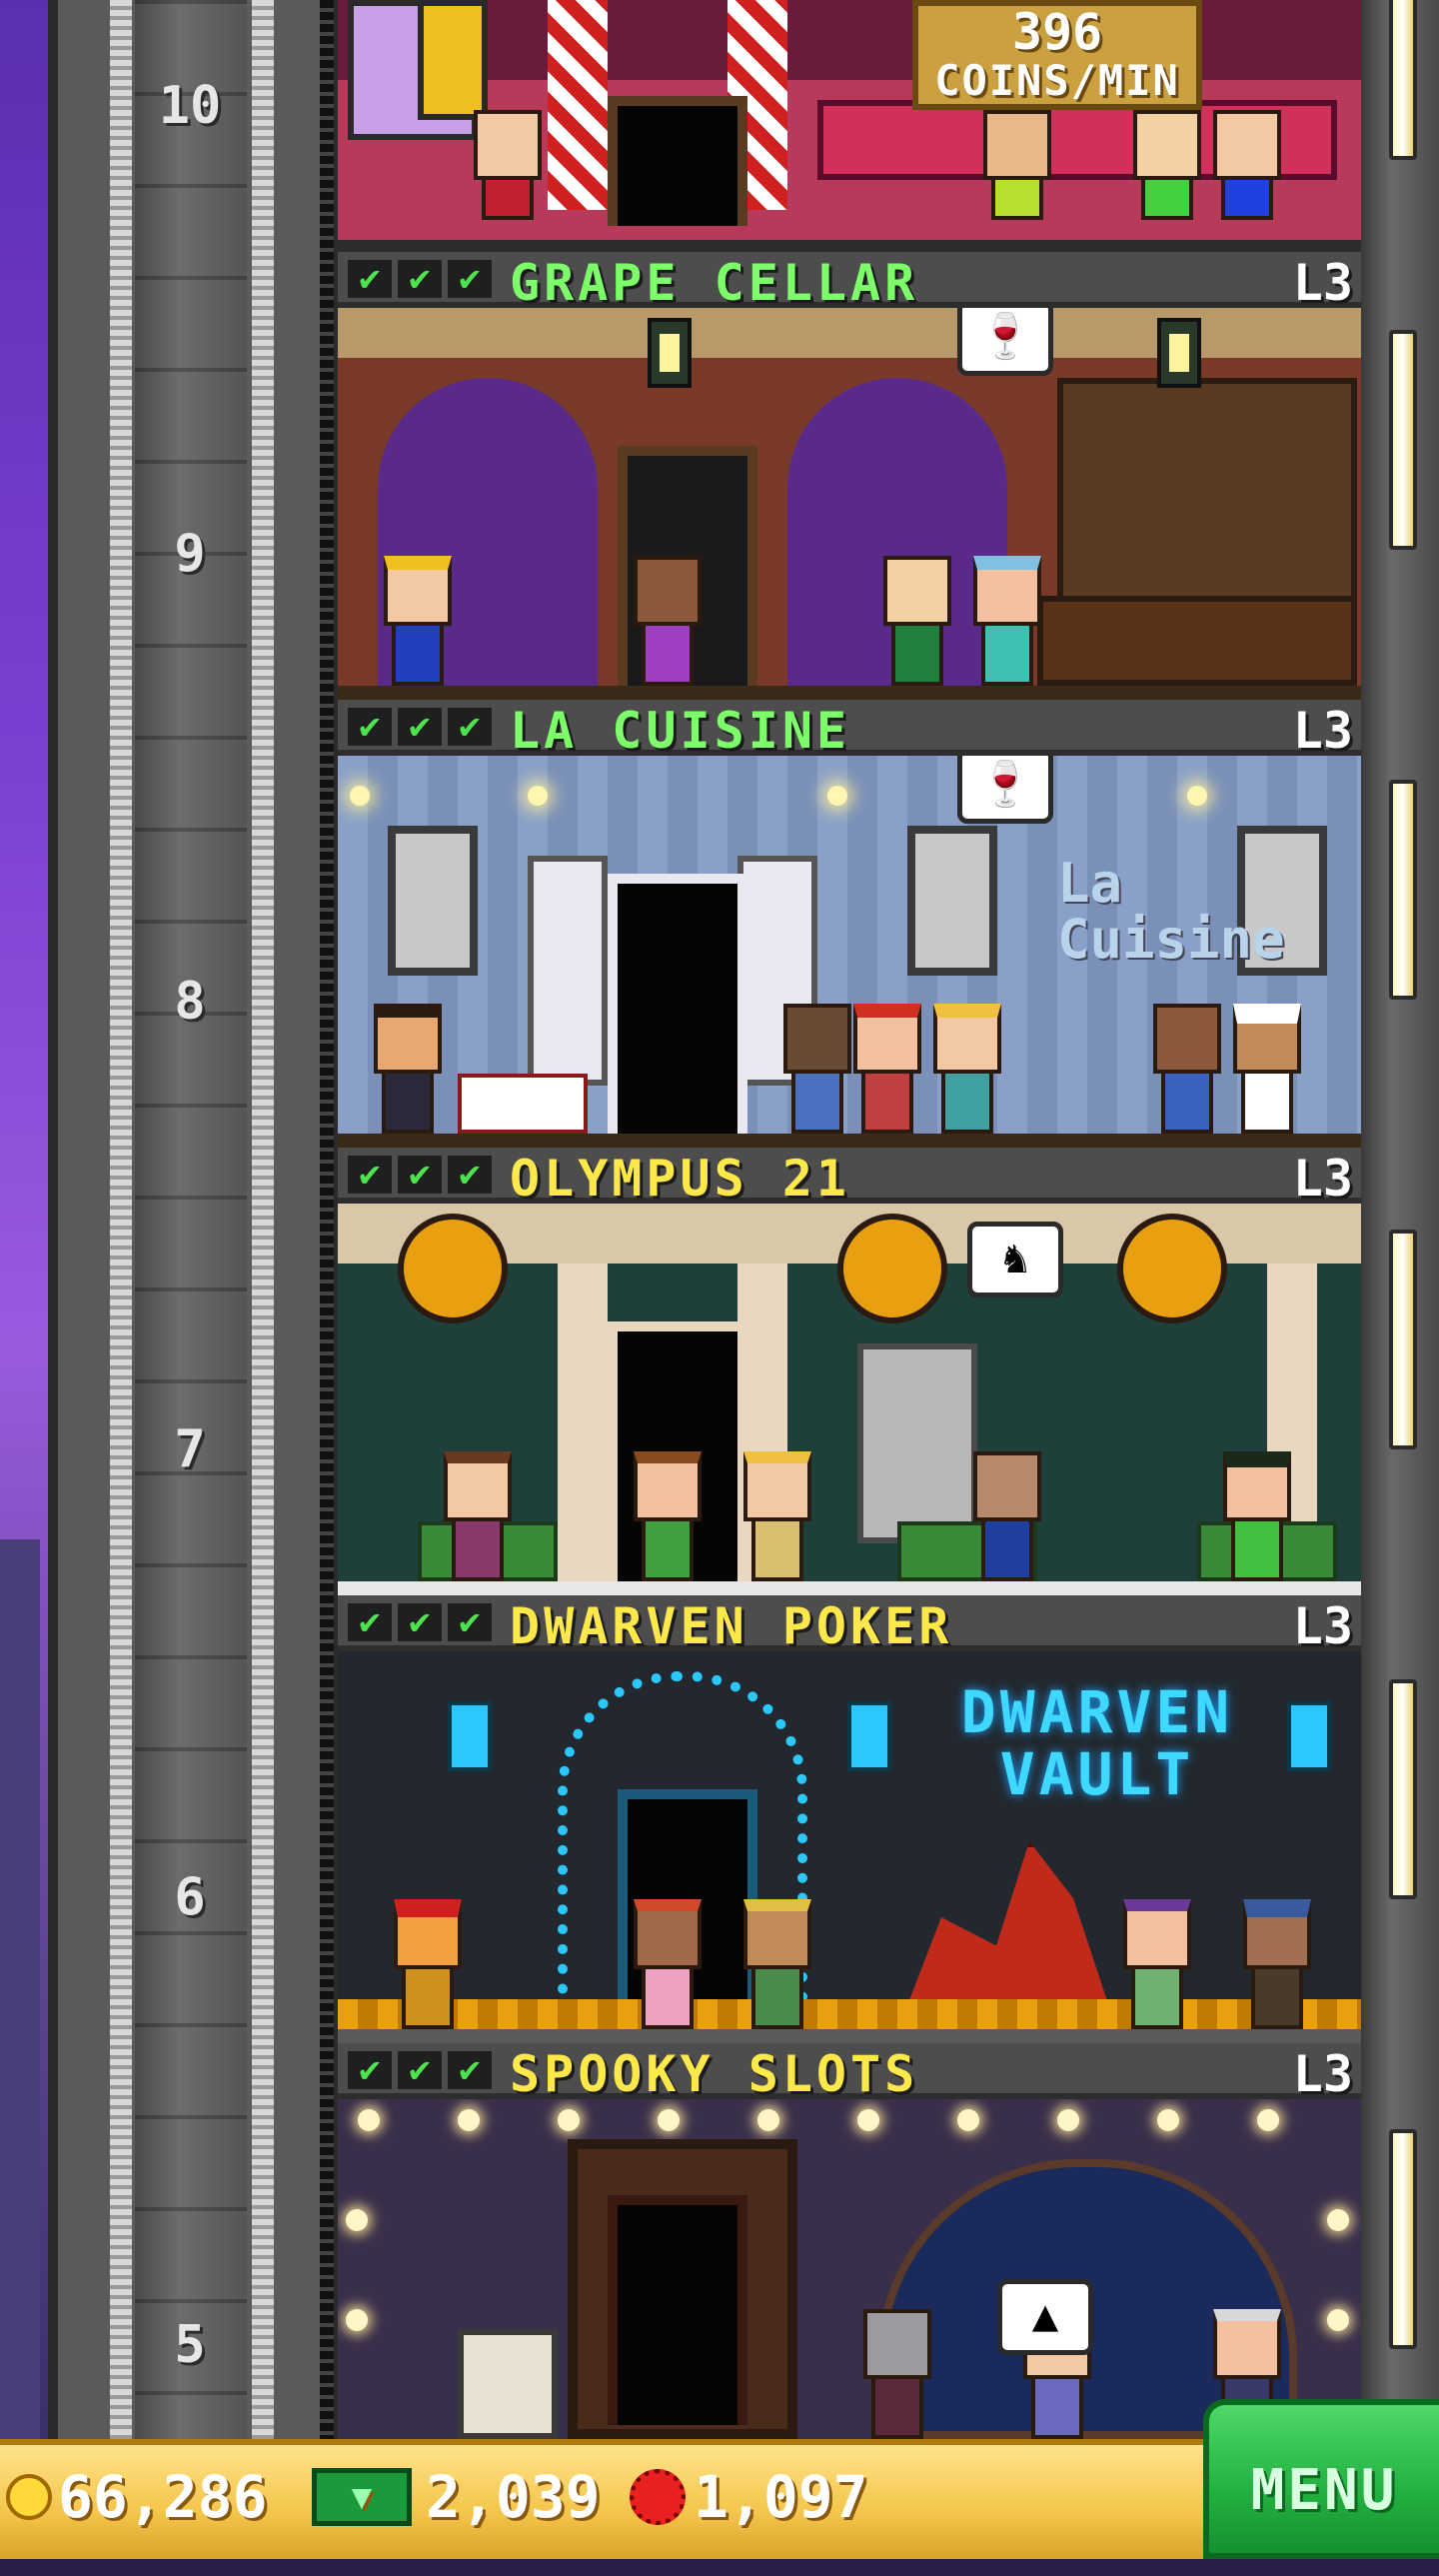  Describe the element at coordinates (420, 727) in the screenshot. I see `stock-checks: ✔ ✔ ✔` at that location.